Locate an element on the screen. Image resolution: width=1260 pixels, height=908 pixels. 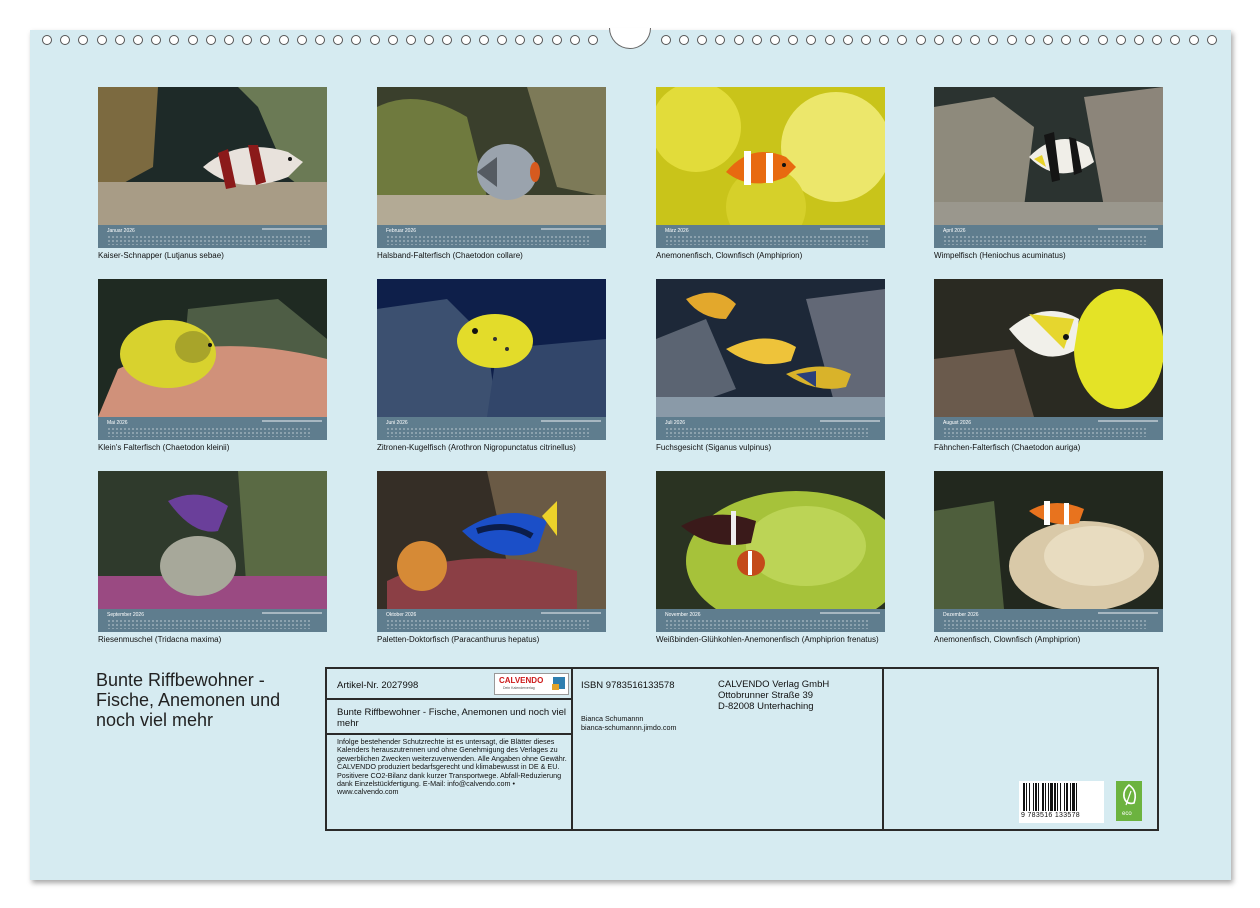
photo-caption: Kaiser-Schnapper (Lutjanus sebae) is located at coordinates (161, 255).